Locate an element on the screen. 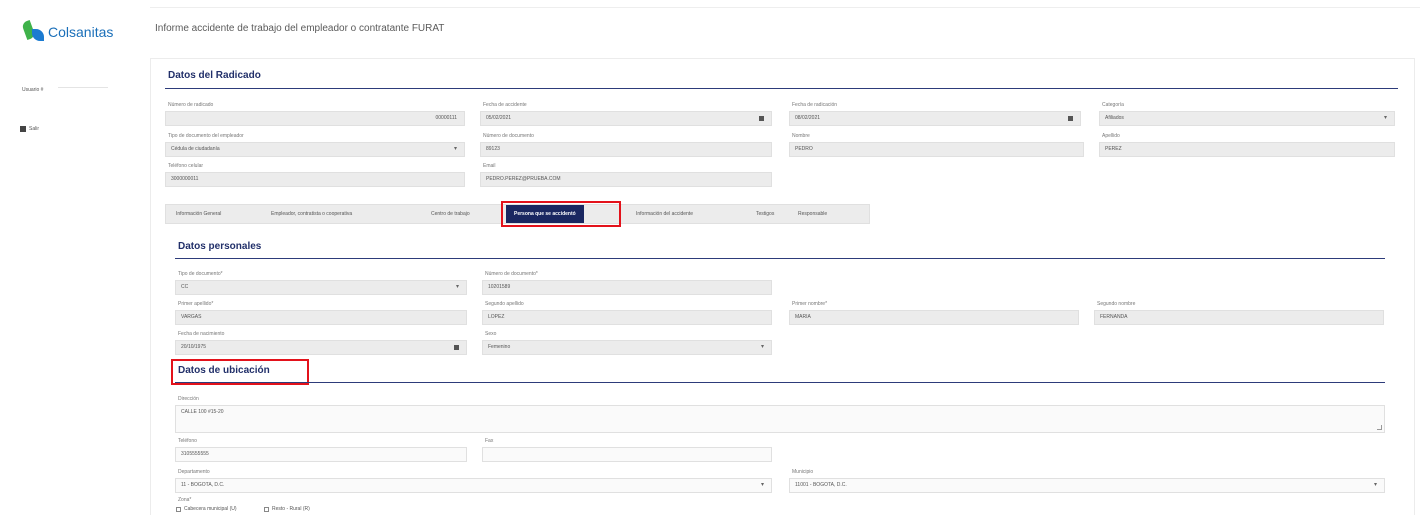  tab-testigos: Testigos is located at coordinates (765, 214).